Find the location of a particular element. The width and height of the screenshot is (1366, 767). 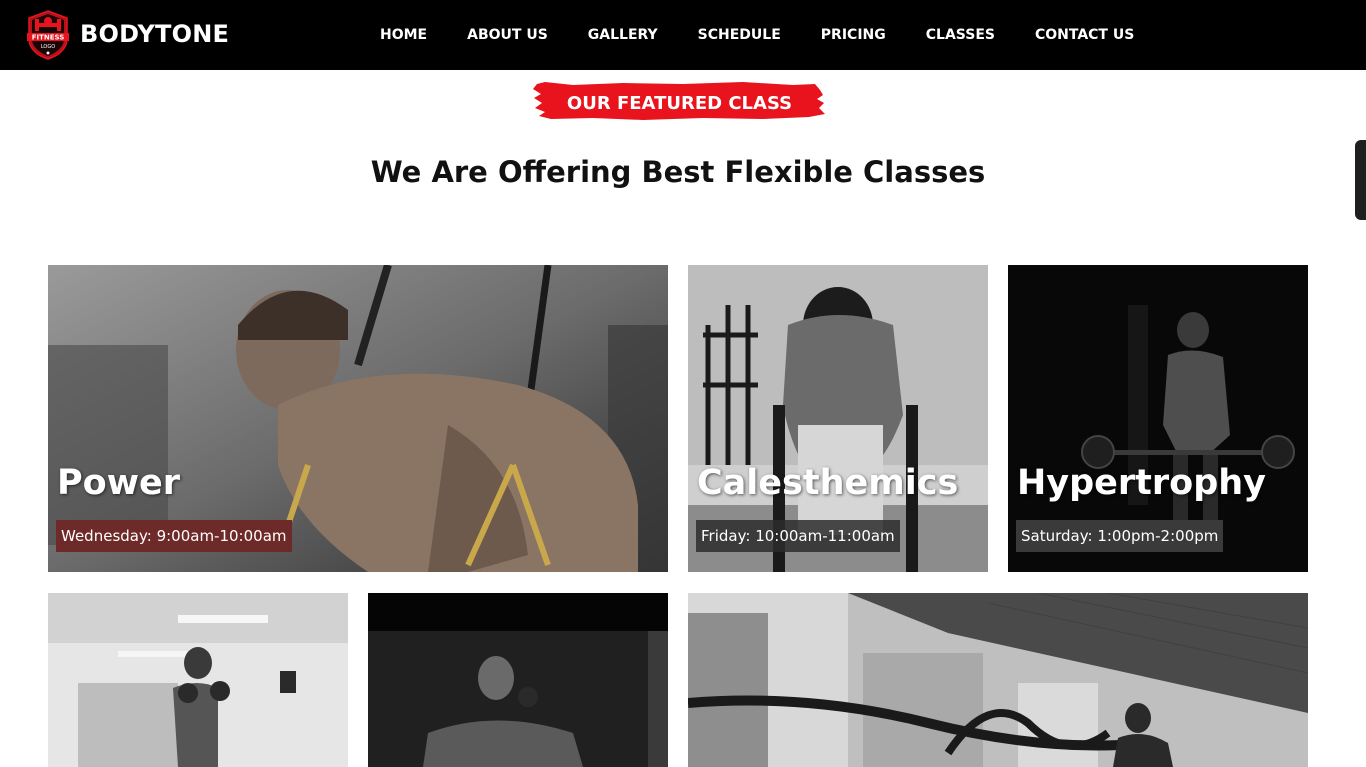

class-card-hypertrophy: Hypertrophy Saturday: 1:00pm-2:00pm is located at coordinates (1158, 418).